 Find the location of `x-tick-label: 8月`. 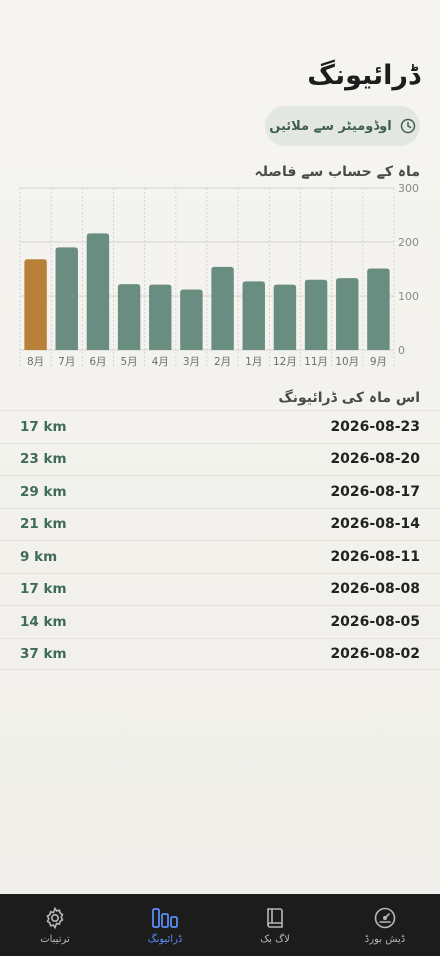

x-tick-label: 8月 is located at coordinates (35, 362).